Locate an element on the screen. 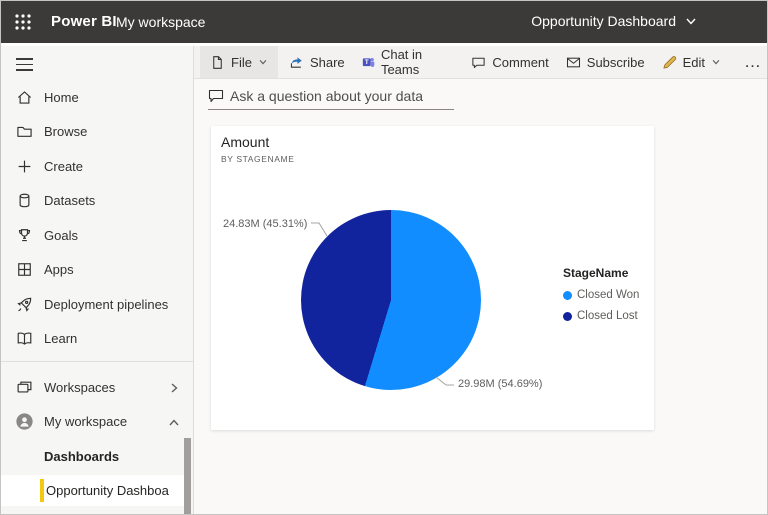  sidebar-item-opportunity-dashboard-selected: Opportunity Dashboa is located at coordinates (93, 490).